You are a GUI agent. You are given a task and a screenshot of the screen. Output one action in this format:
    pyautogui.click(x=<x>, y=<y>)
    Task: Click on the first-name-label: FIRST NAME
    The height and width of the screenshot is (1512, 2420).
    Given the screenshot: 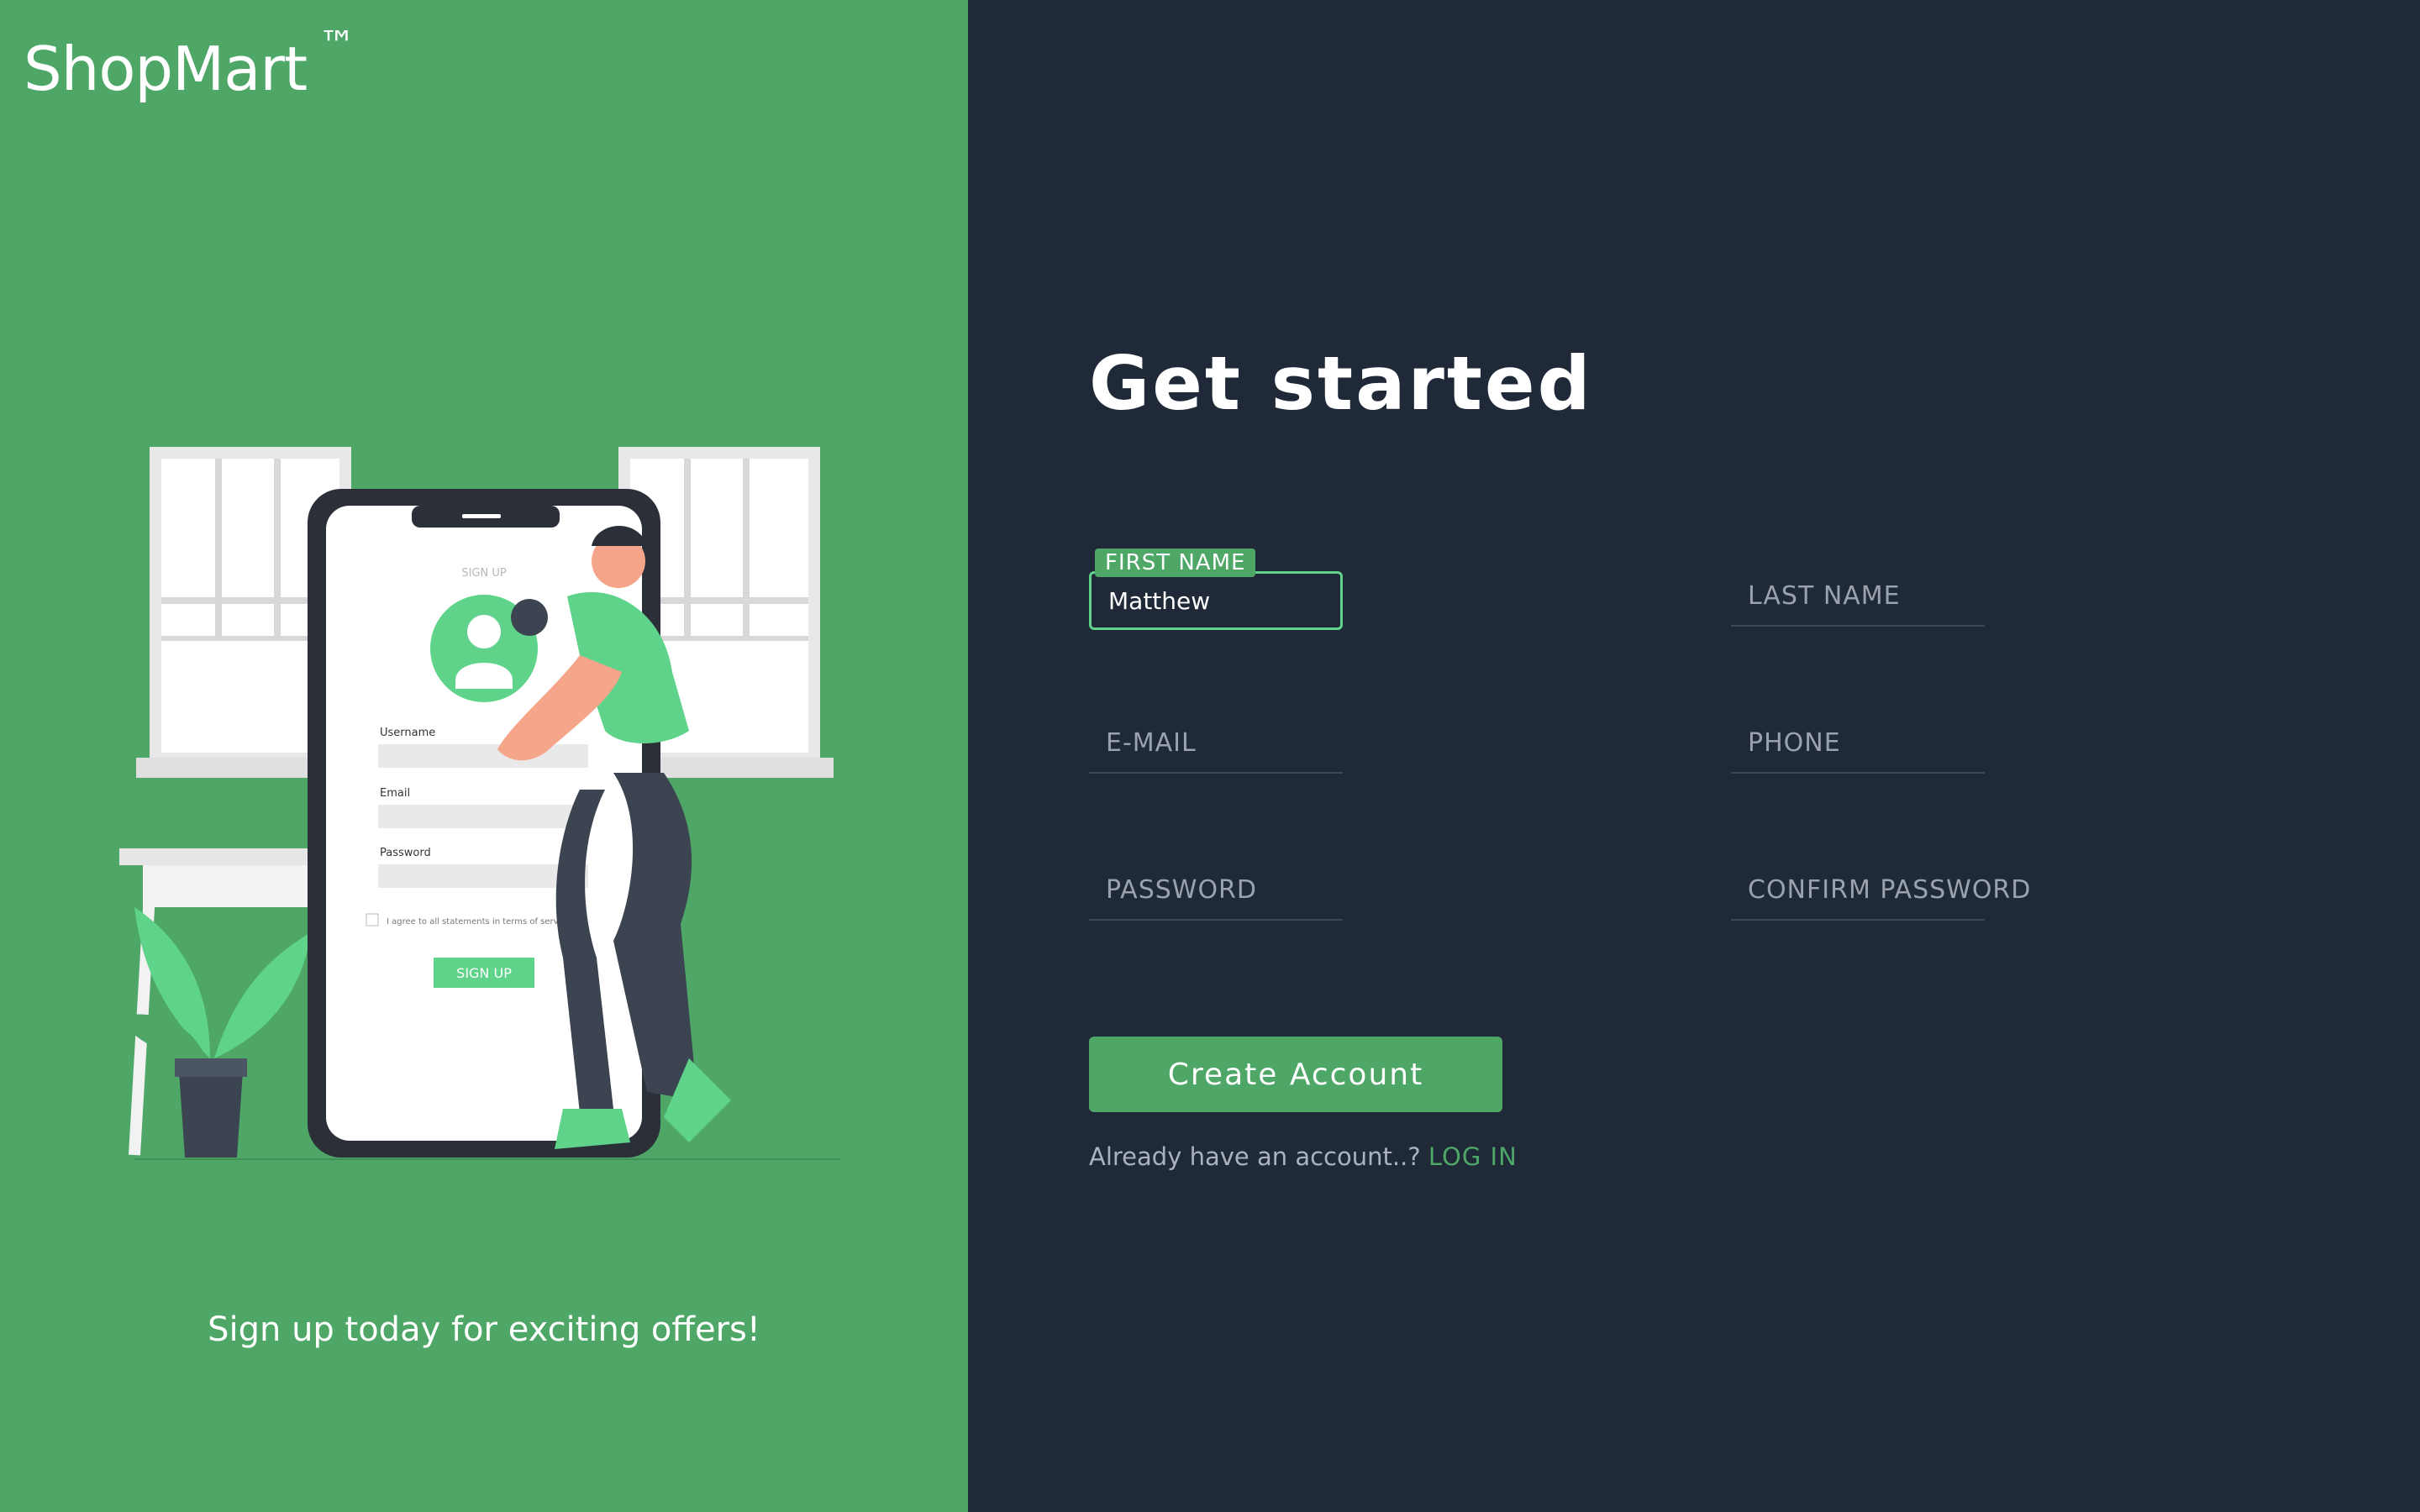 What is the action you would take?
    pyautogui.click(x=1175, y=563)
    